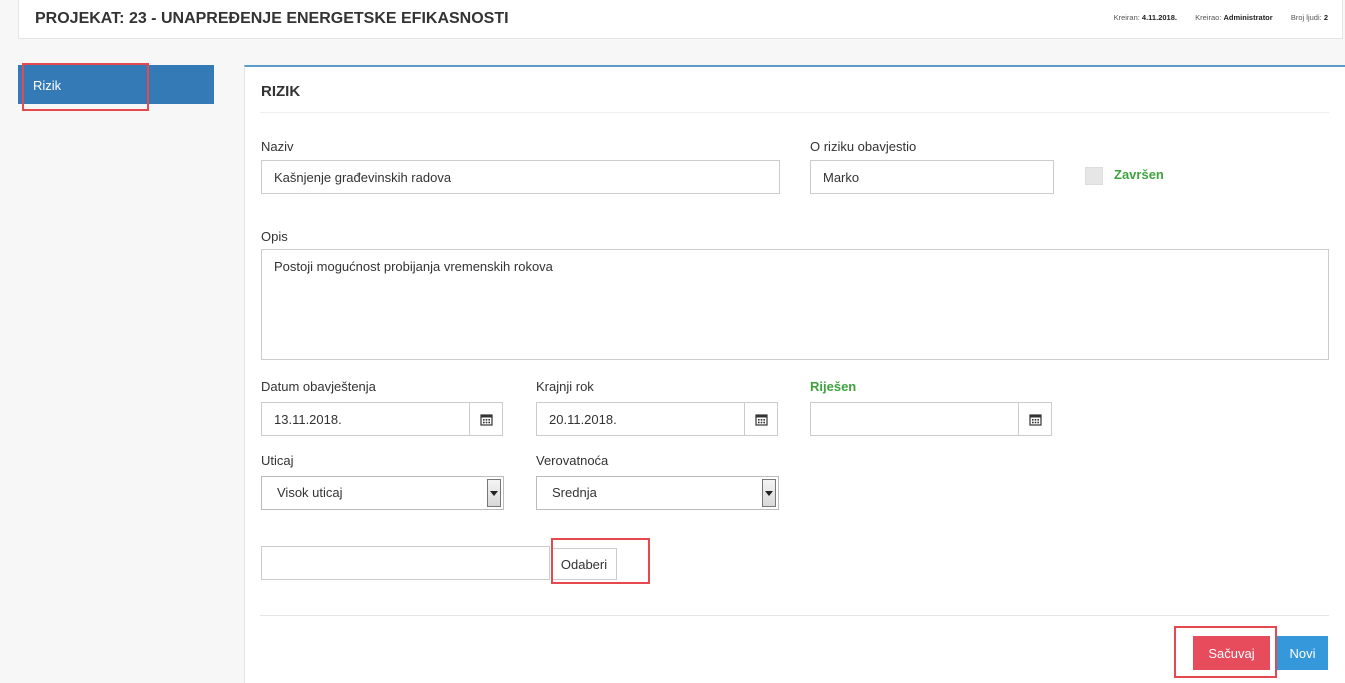 This screenshot has width=1345, height=683. Describe the element at coordinates (1126, 17) in the screenshot. I see `created-label: Kreiran:` at that location.